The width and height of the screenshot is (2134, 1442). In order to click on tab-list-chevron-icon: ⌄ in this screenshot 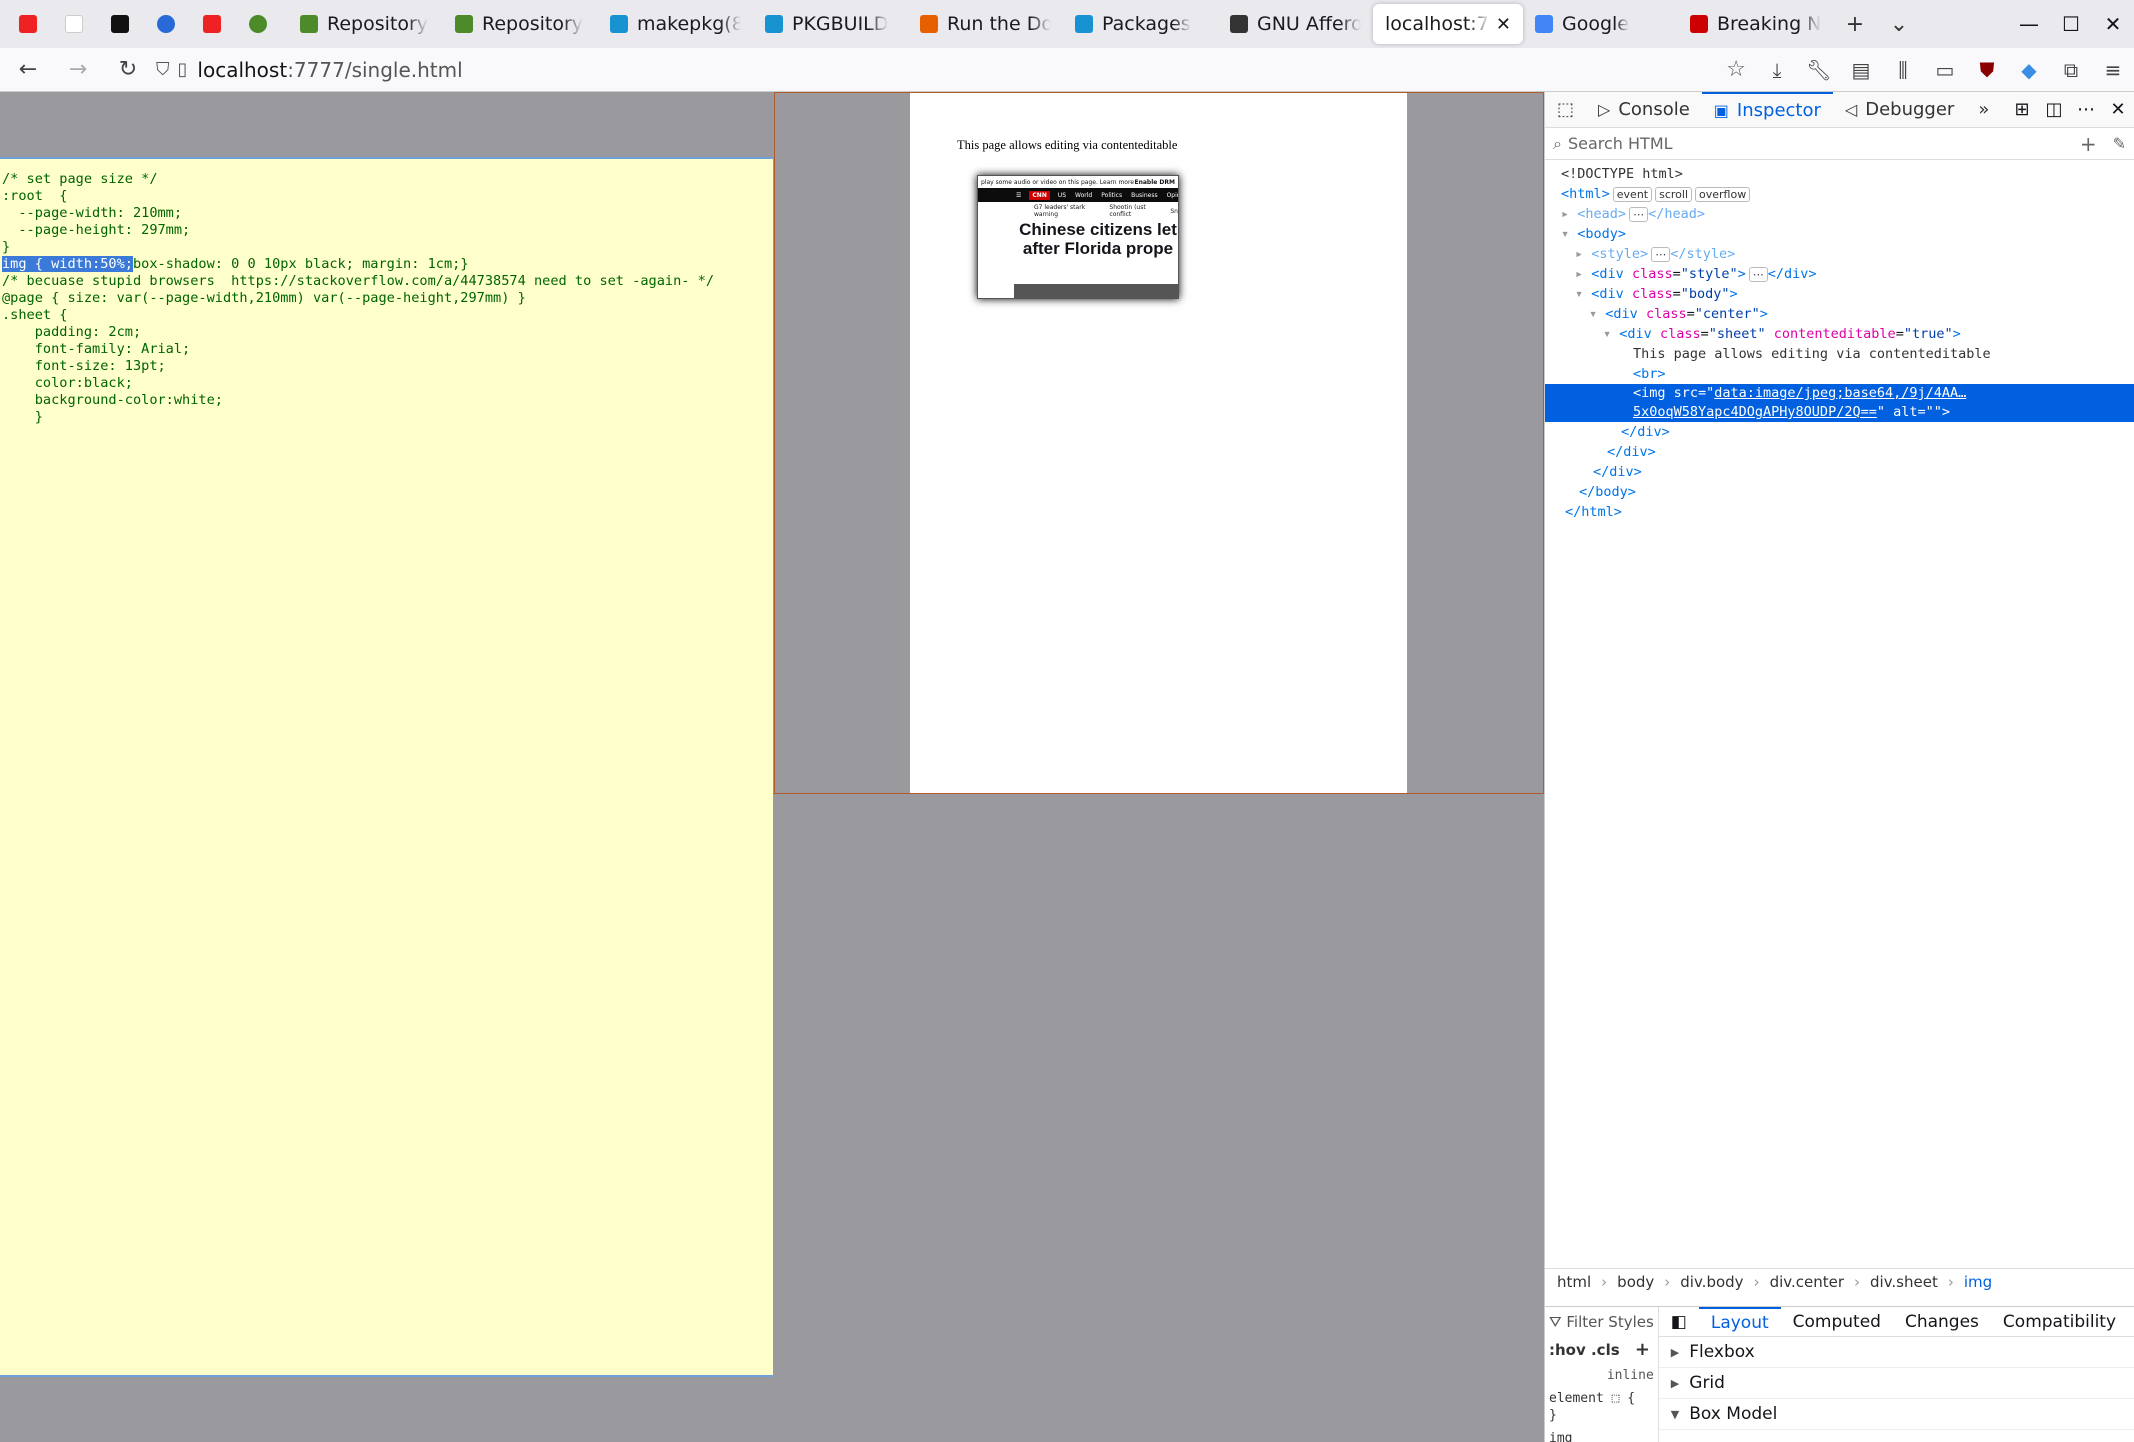, I will do `click(1899, 24)`.